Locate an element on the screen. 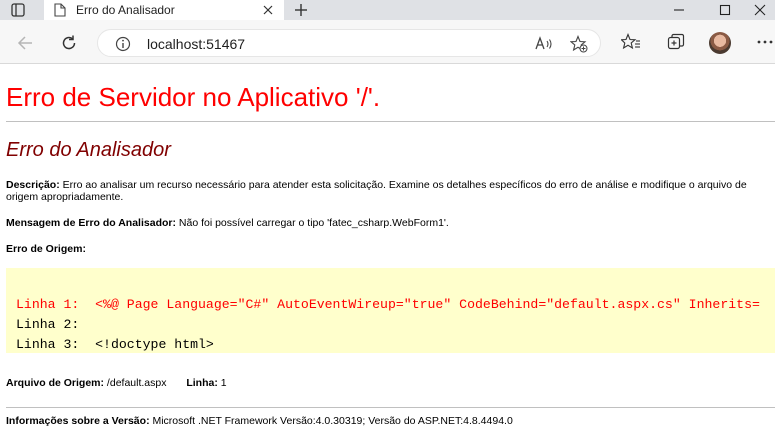 This screenshot has width=775, height=436. new-tab-button is located at coordinates (301, 10).